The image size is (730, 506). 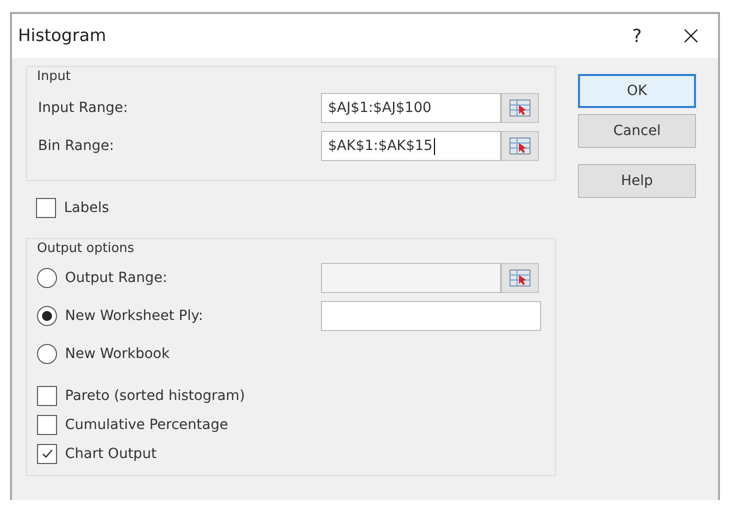 I want to click on labels-checkbox, so click(x=46, y=208).